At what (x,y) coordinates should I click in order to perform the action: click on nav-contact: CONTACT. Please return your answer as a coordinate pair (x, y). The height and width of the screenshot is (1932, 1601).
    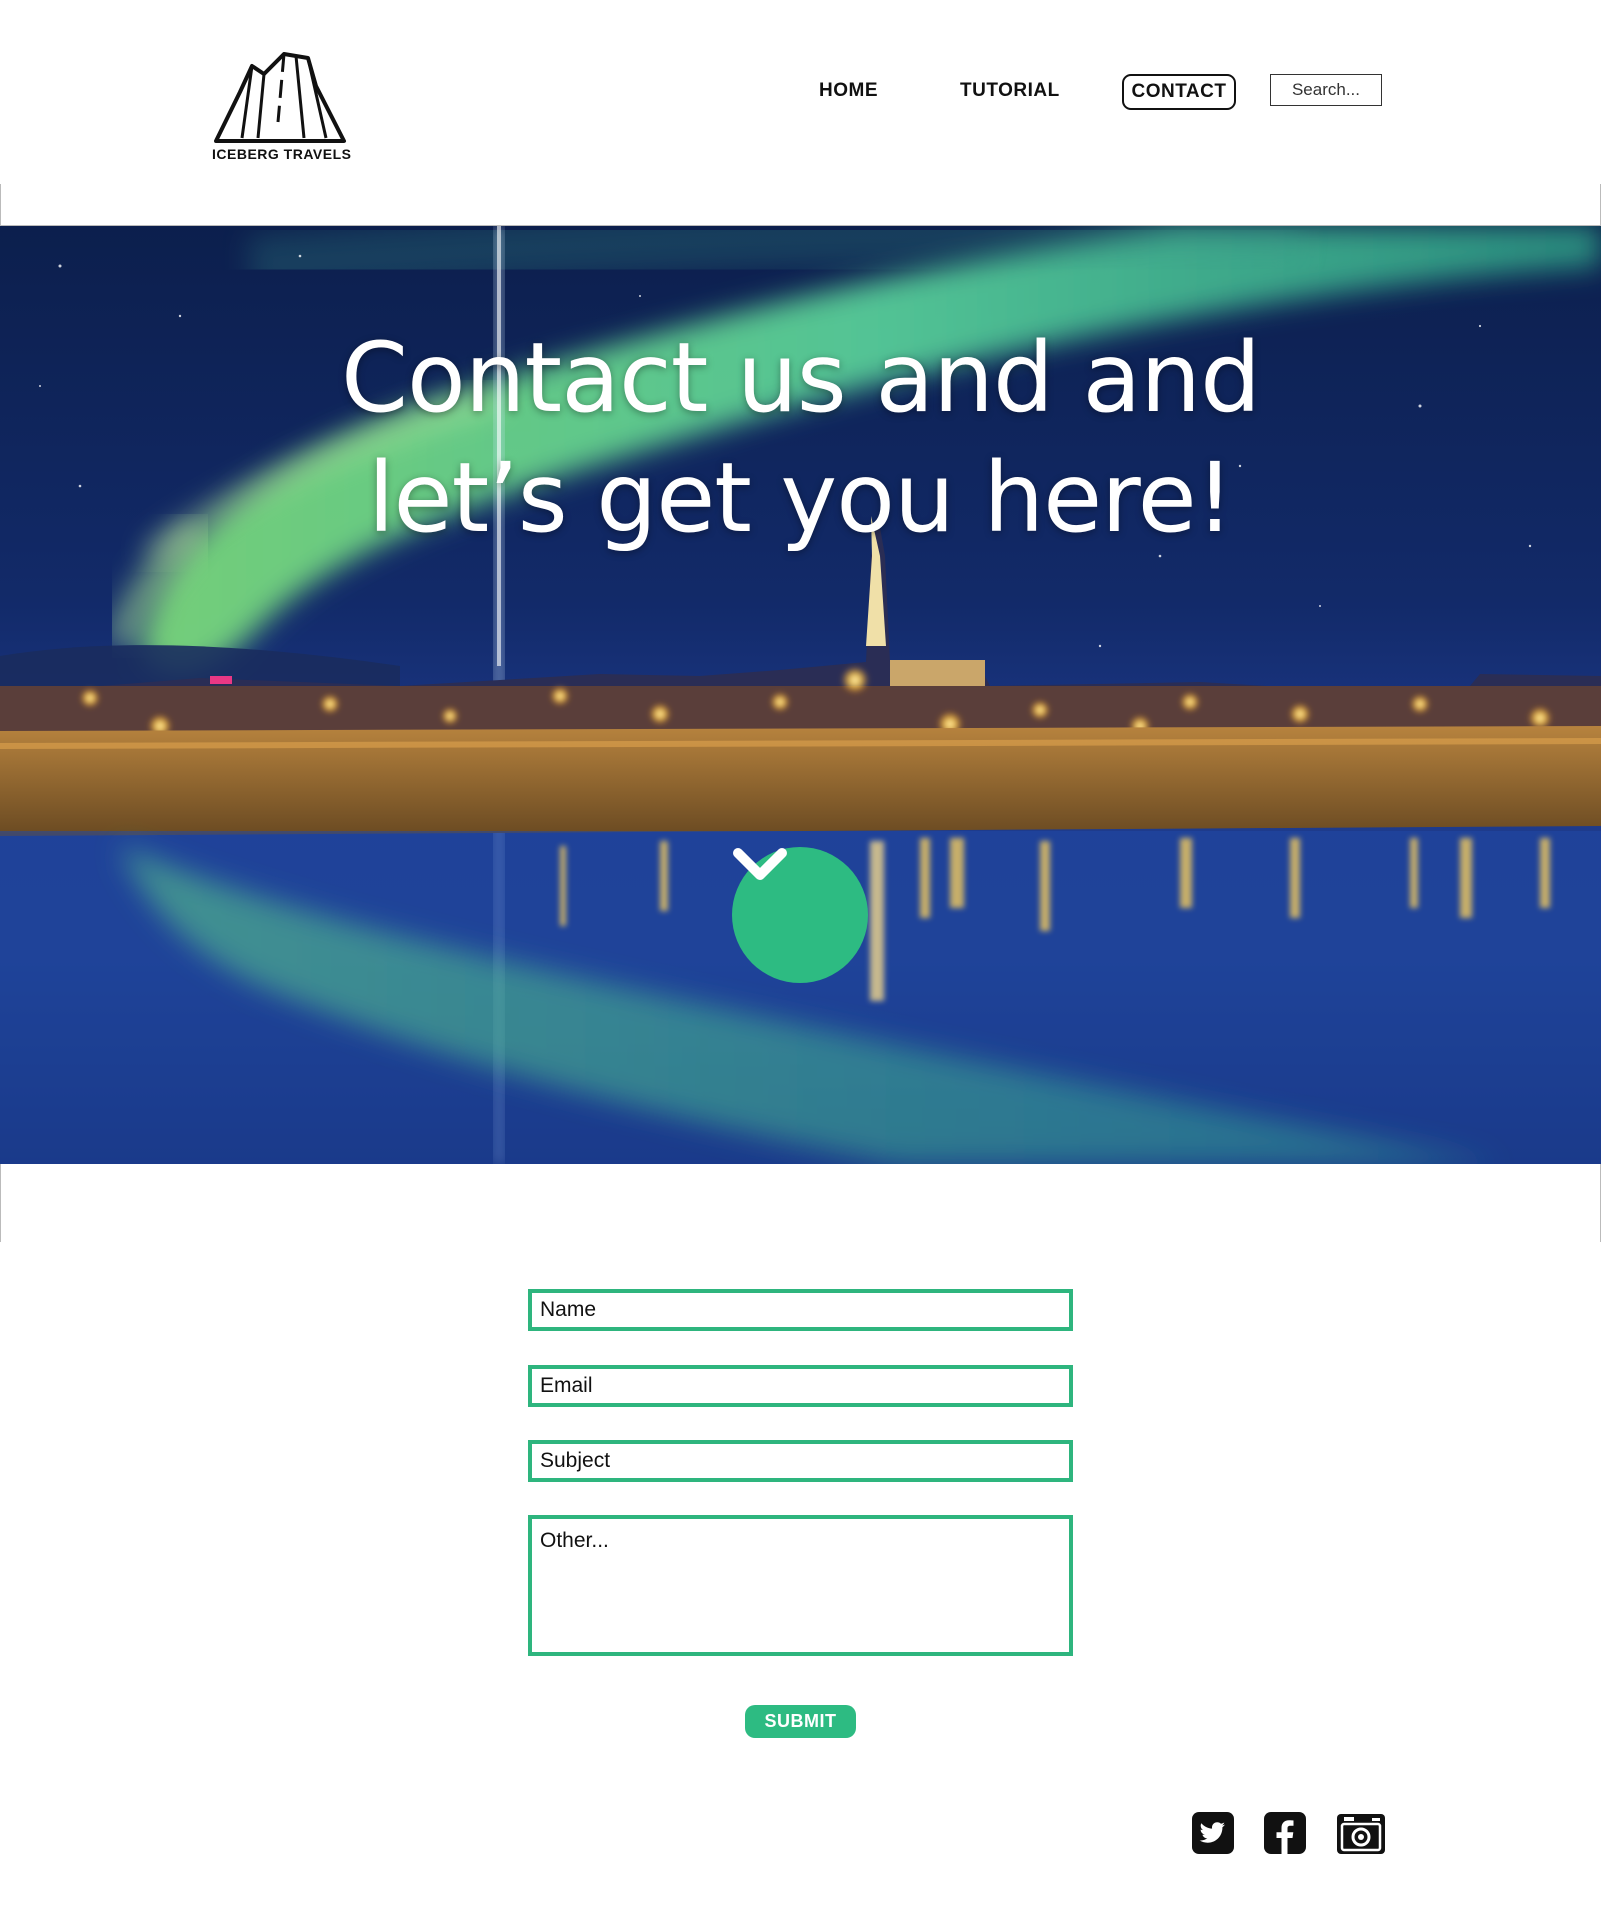
    Looking at the image, I should click on (1179, 92).